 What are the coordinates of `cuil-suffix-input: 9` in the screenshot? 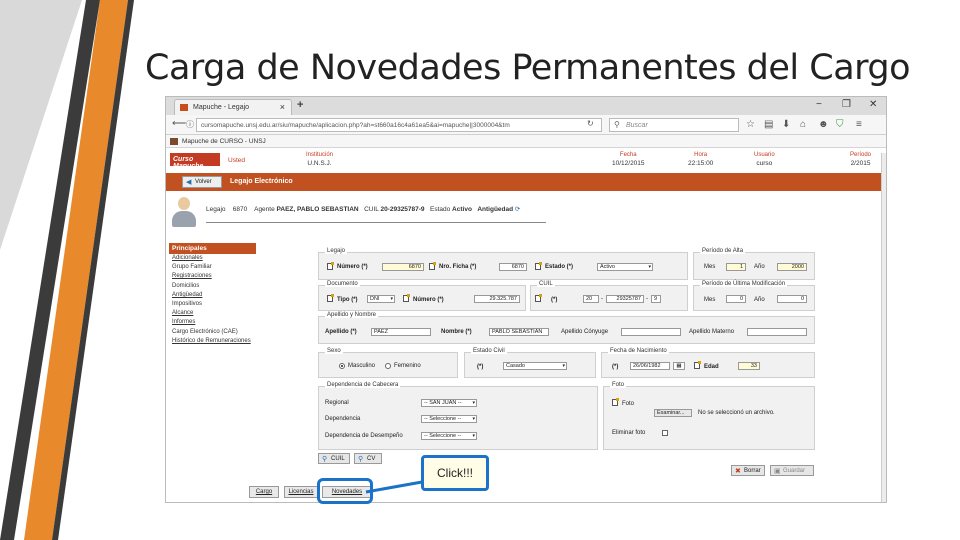 It's located at (656, 299).